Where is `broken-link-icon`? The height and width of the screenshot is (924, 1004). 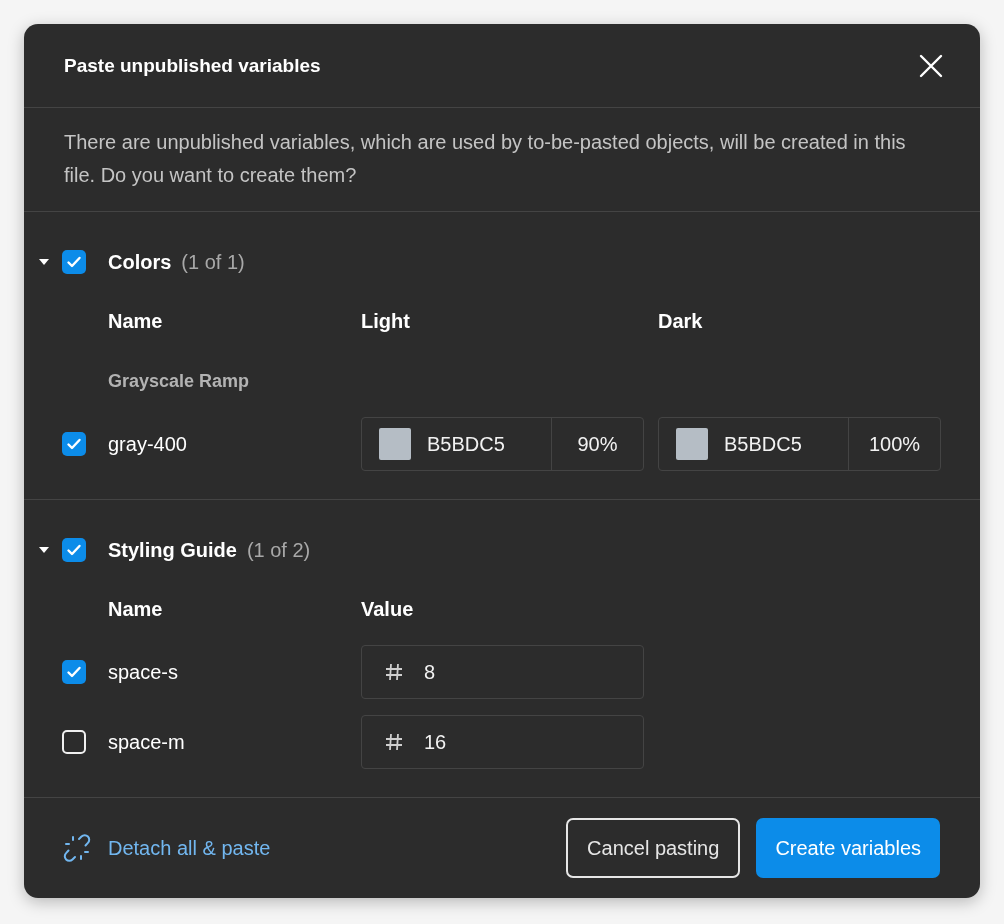 broken-link-icon is located at coordinates (77, 848).